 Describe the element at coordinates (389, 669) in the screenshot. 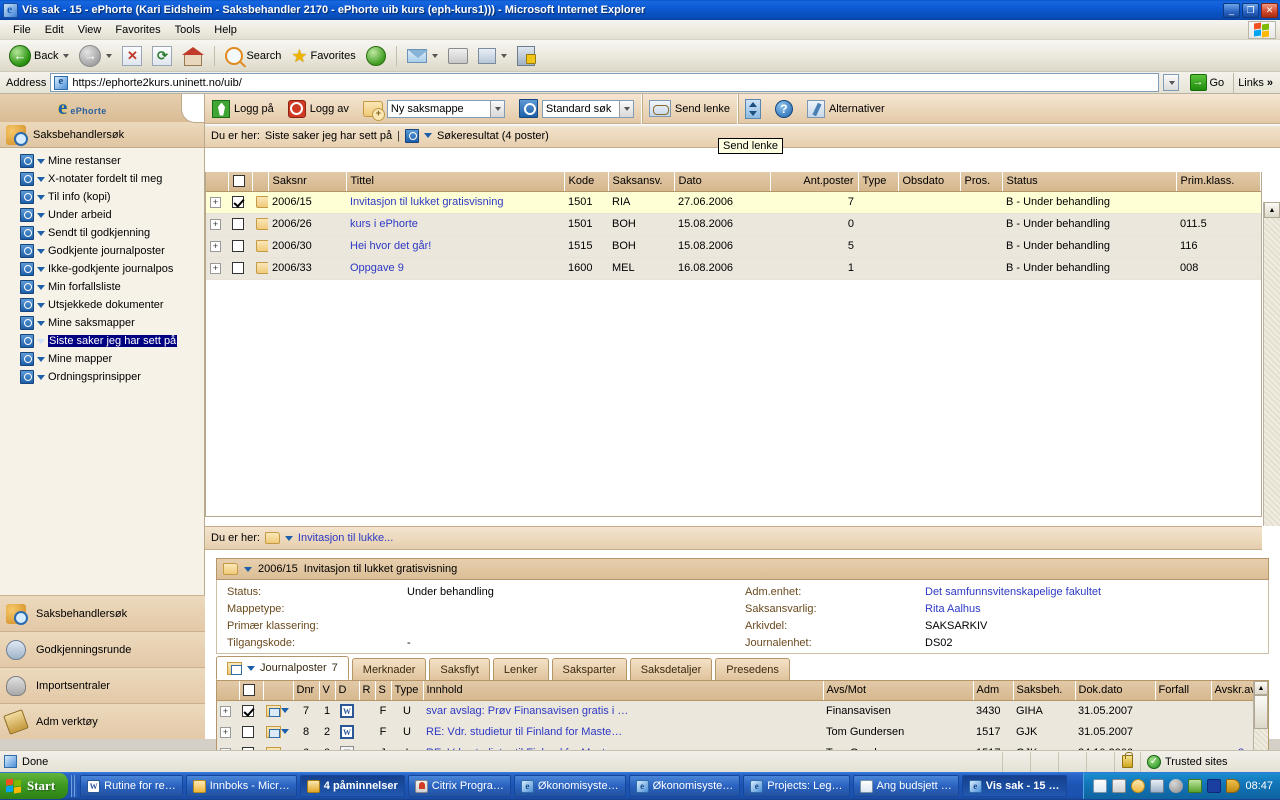

I see `tab-merknader: Merknader` at that location.